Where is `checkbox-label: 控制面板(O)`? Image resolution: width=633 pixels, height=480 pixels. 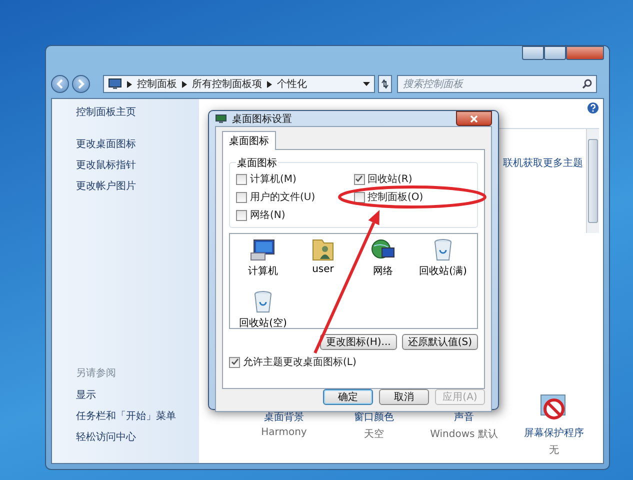 checkbox-label: 控制面板(O) is located at coordinates (396, 197).